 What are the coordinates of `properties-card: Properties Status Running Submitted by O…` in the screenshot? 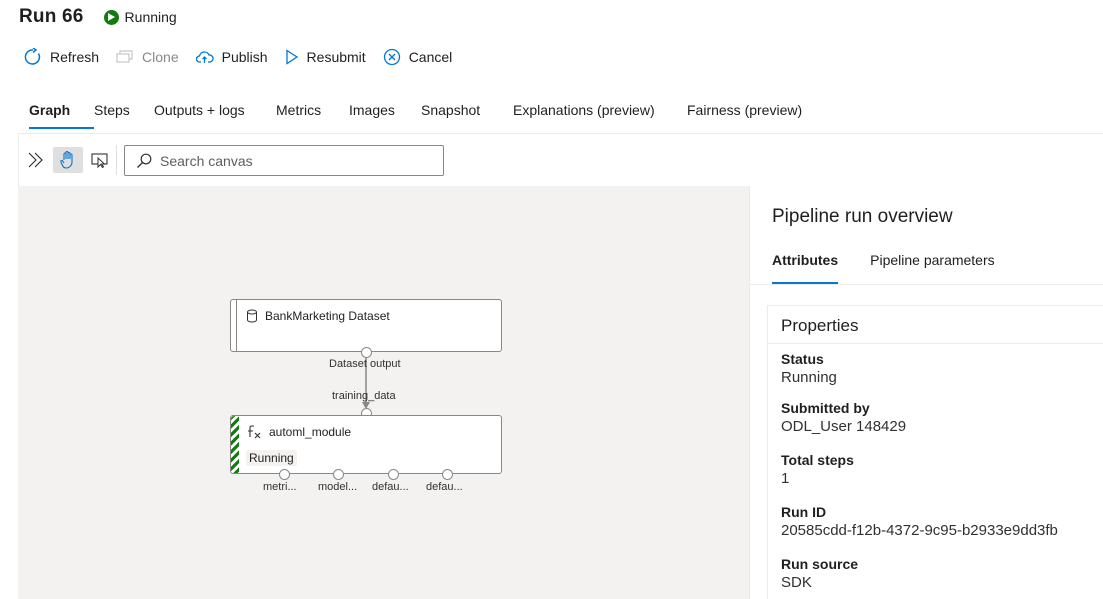 It's located at (935, 452).